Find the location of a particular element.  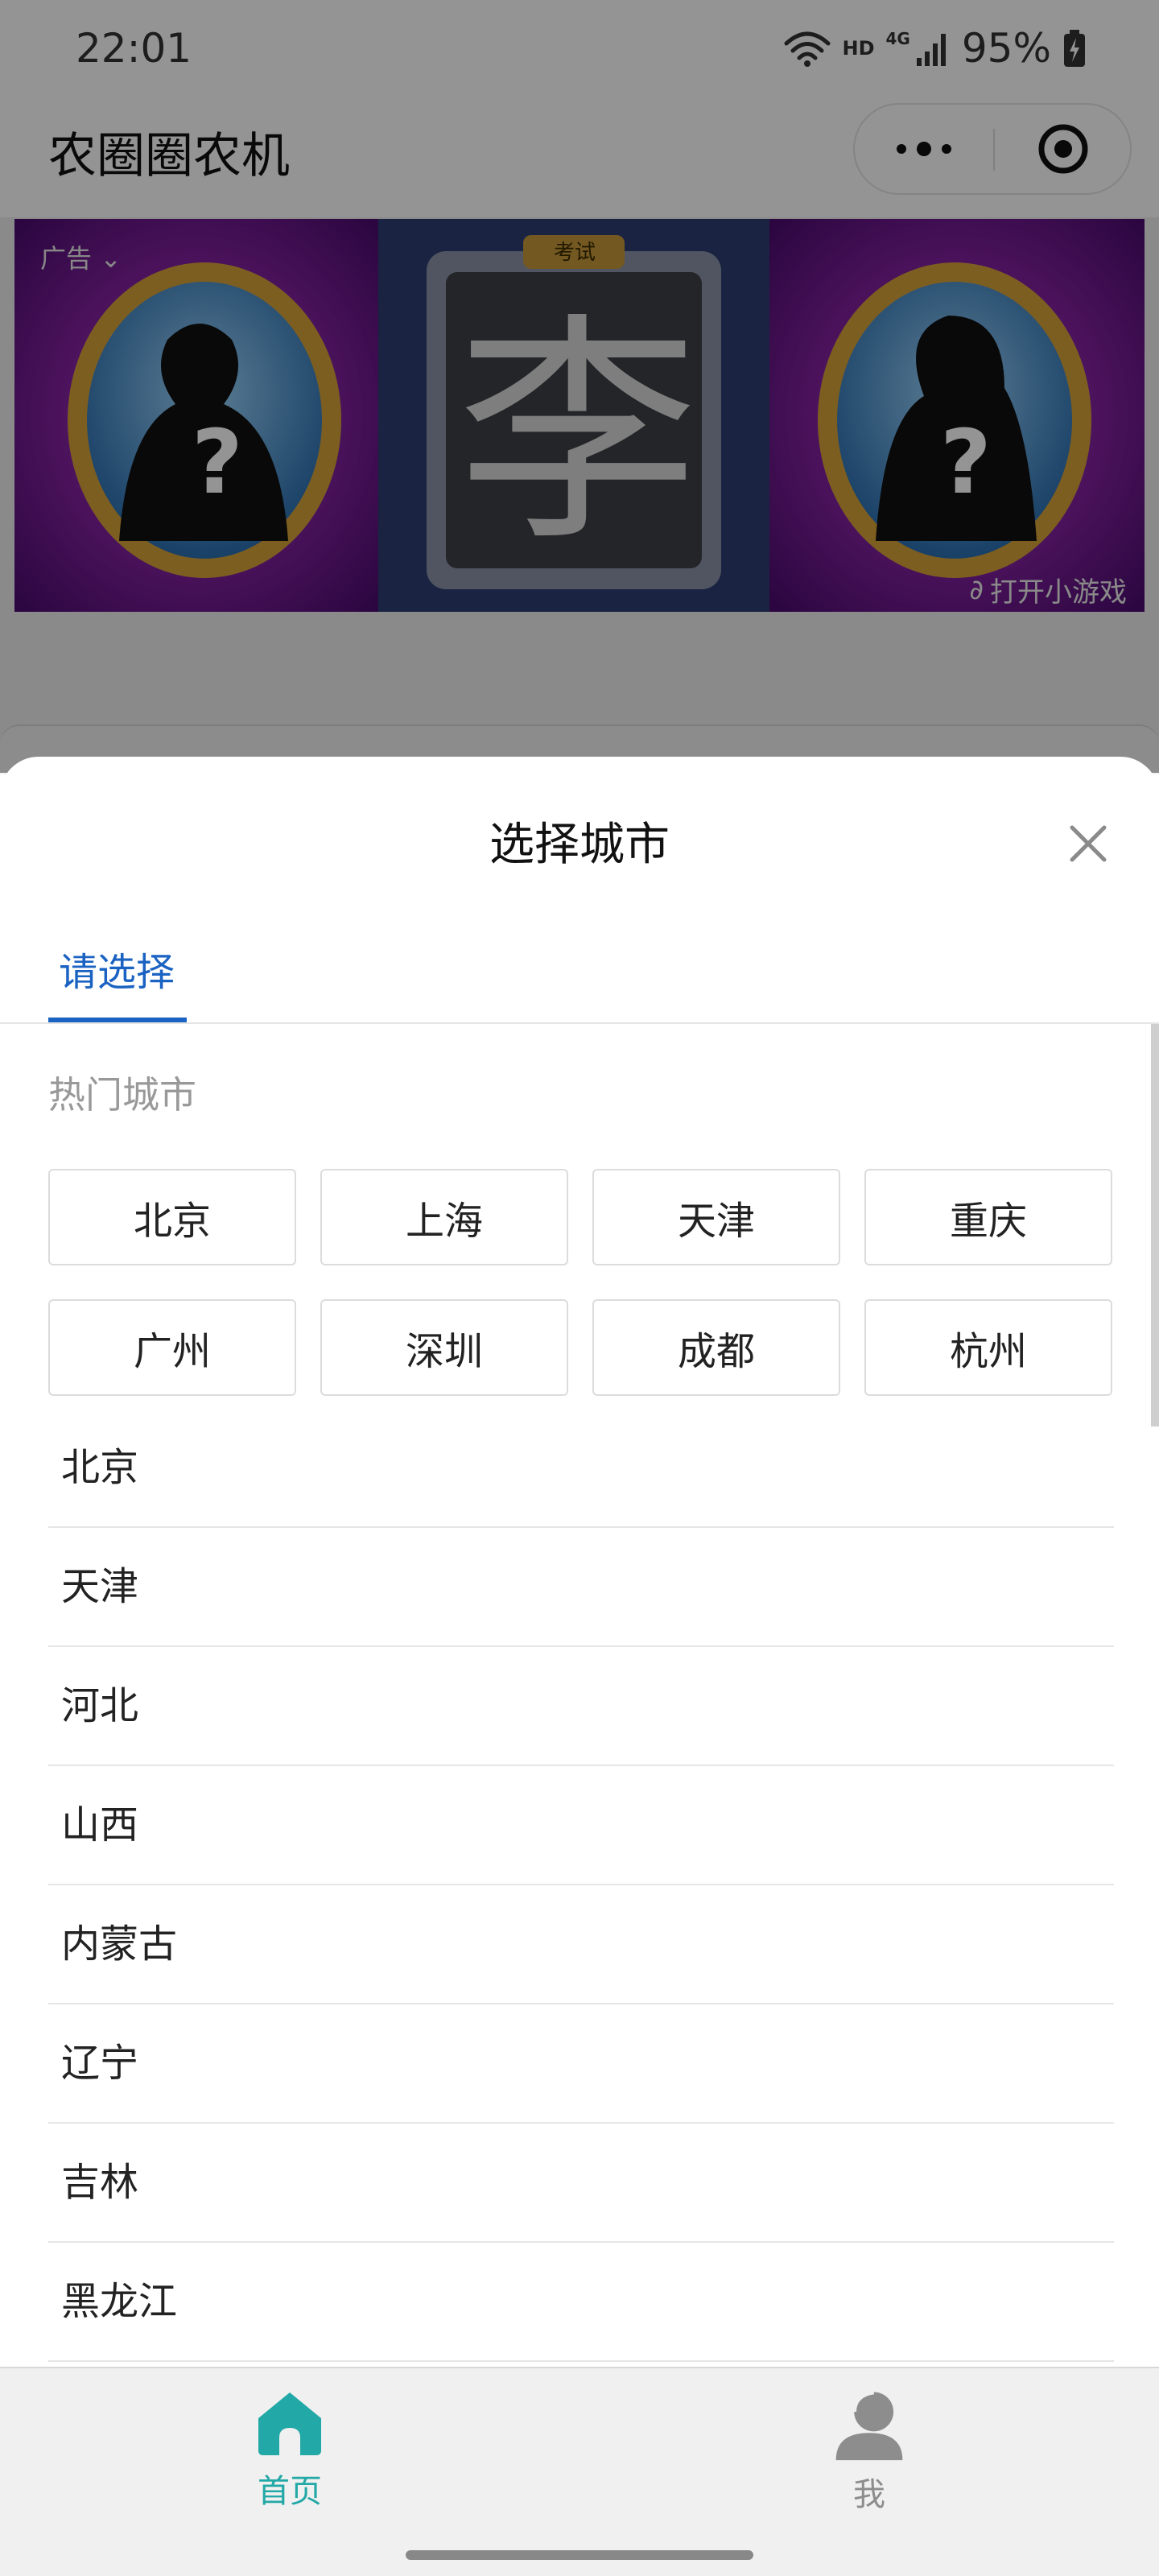

tab-me-label: 我 is located at coordinates (869, 2494).